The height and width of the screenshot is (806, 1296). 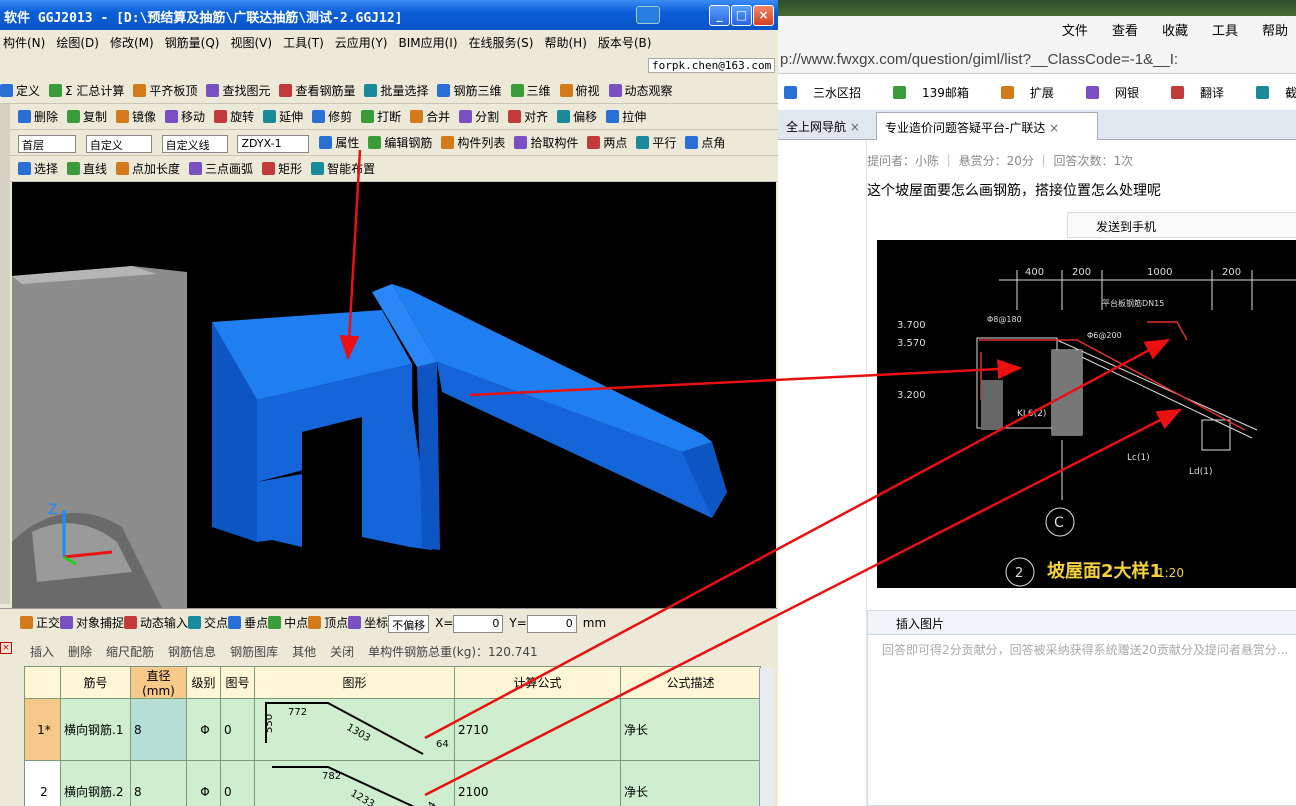 What do you see at coordinates (92, 623) in the screenshot?
I see `snap-1: 对象捕捉` at bounding box center [92, 623].